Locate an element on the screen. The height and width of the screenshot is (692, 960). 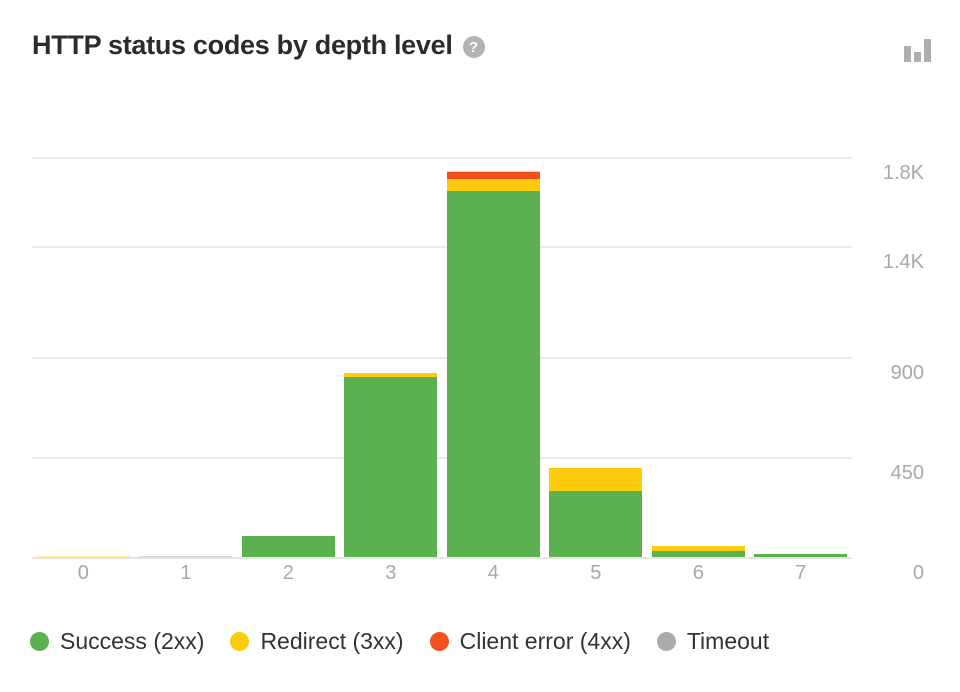
x-axis-tick-label: 6 is located at coordinates (698, 573).